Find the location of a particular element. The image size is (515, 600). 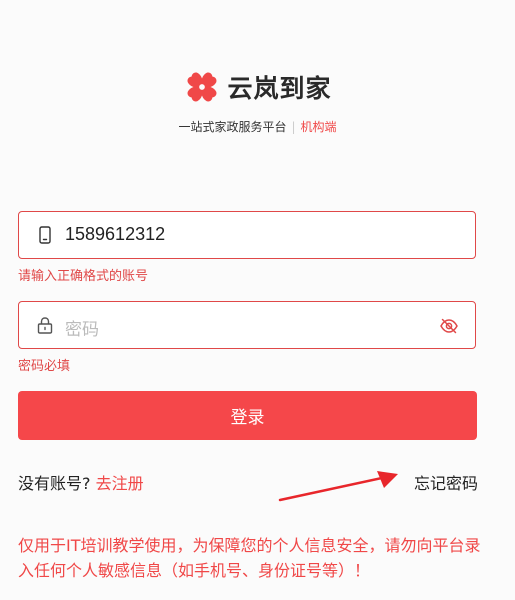

logo: 云岚到家 is located at coordinates (257, 87).